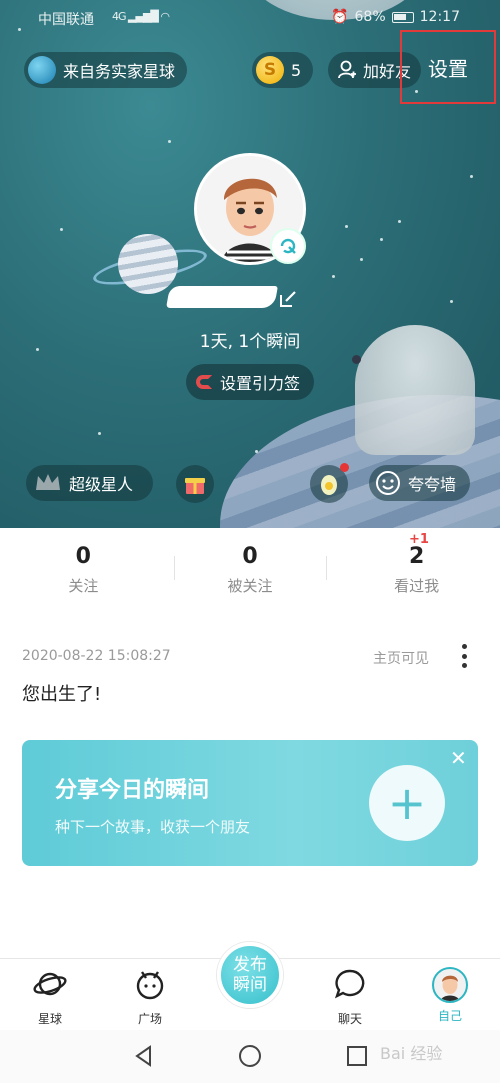  I want to click on visitors-count: 2, so click(417, 556).